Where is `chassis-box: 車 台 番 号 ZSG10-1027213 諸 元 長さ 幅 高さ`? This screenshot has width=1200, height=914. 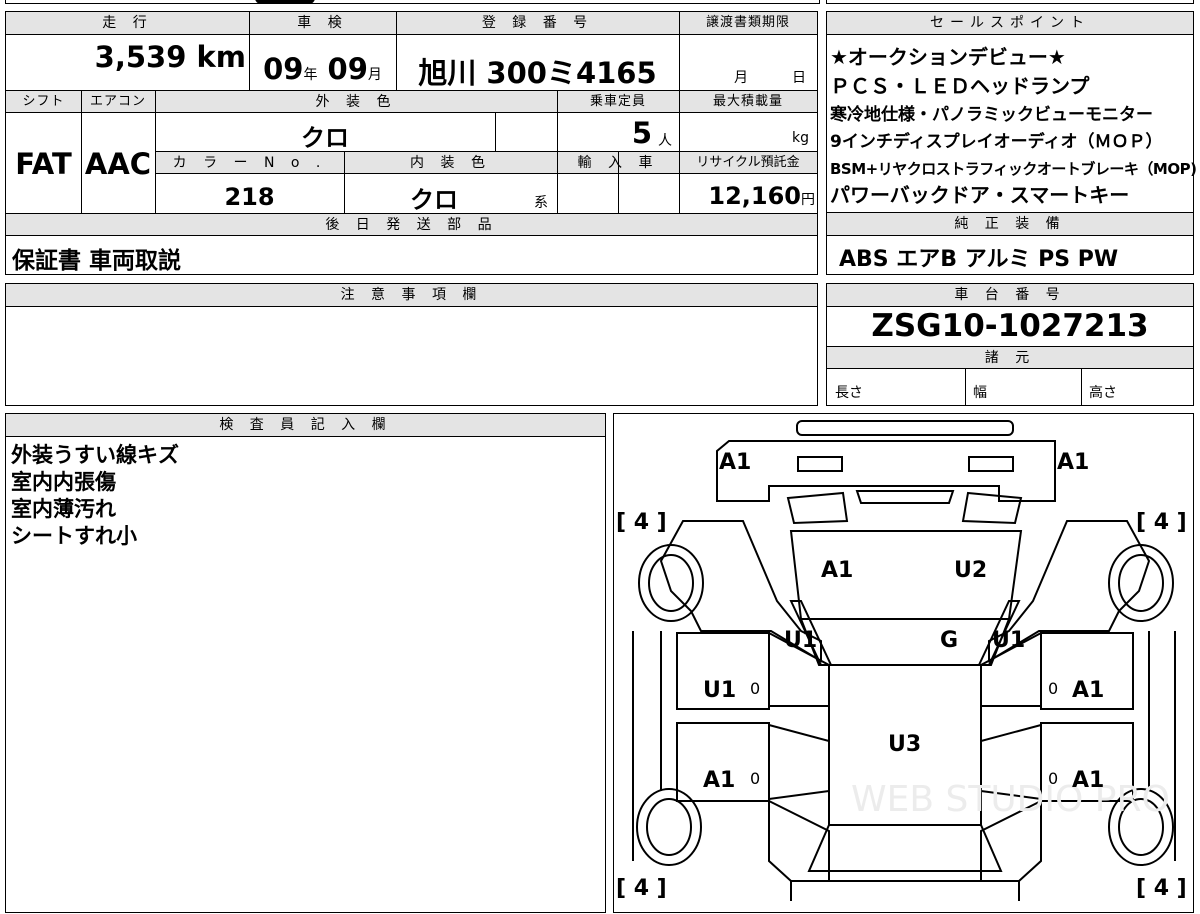 chassis-box: 車 台 番 号 ZSG10-1027213 諸 元 長さ 幅 高さ is located at coordinates (1010, 344).